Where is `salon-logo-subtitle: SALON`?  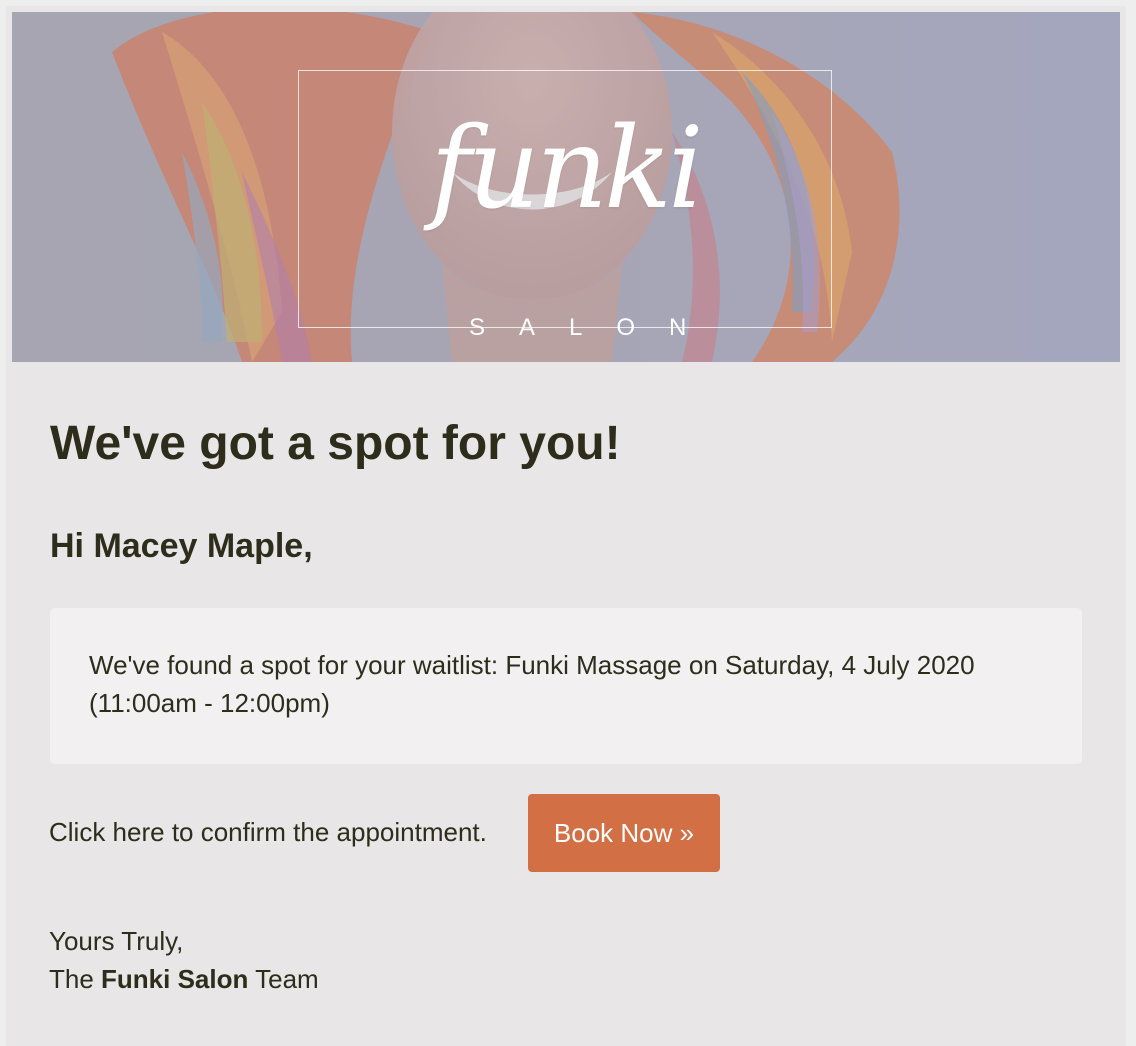
salon-logo-subtitle: SALON is located at coordinates (595, 327).